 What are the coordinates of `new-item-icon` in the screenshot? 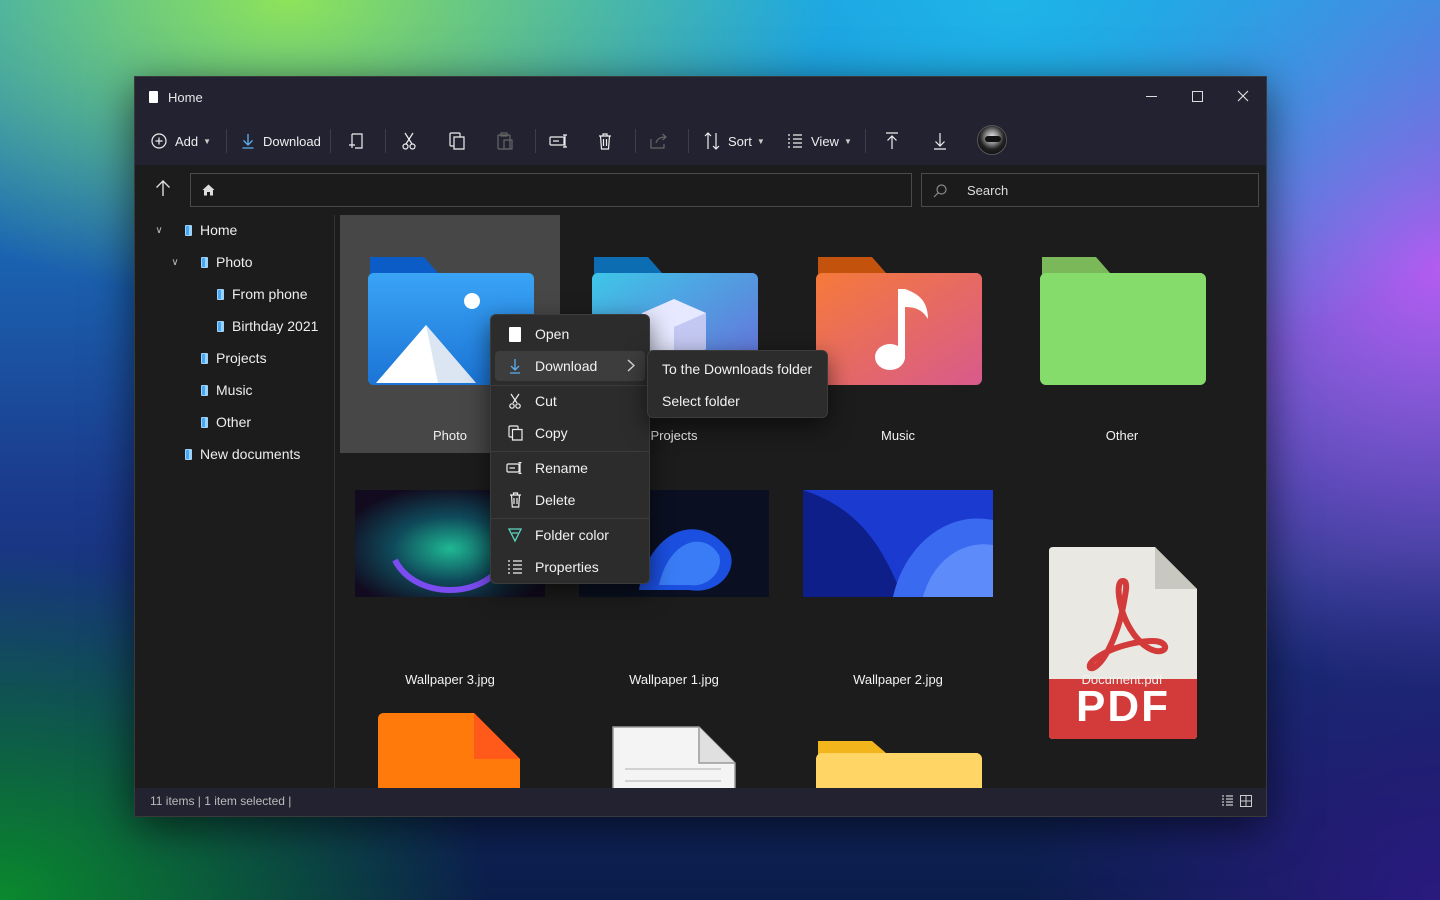 It's located at (356, 141).